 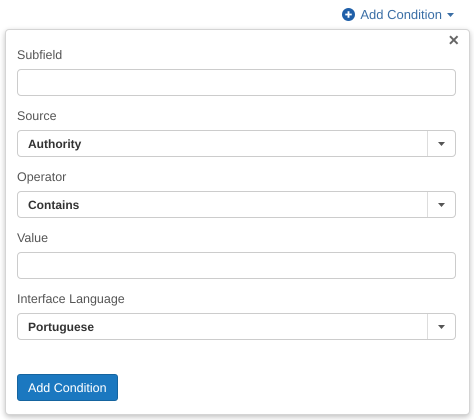 What do you see at coordinates (67, 387) in the screenshot?
I see `add-condition-button: Add Condition` at bounding box center [67, 387].